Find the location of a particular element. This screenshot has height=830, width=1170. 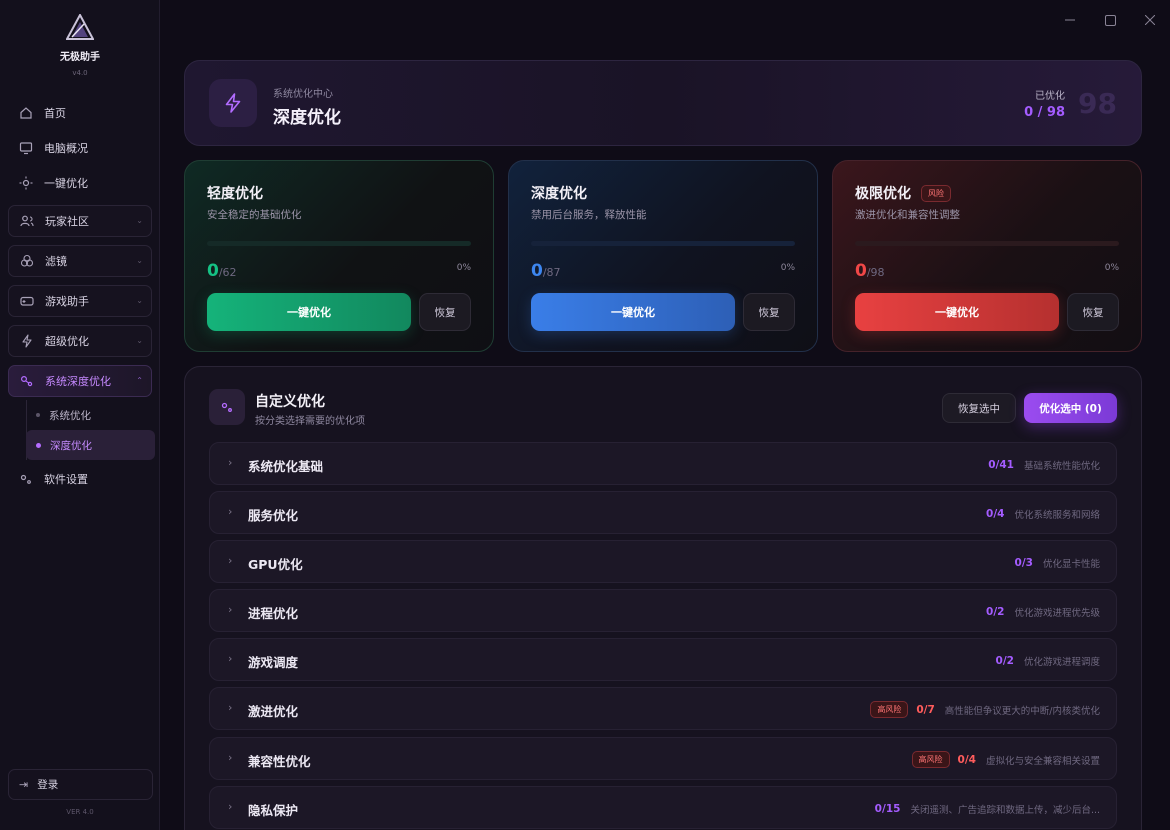

page-title: 深度优化 is located at coordinates (307, 118).